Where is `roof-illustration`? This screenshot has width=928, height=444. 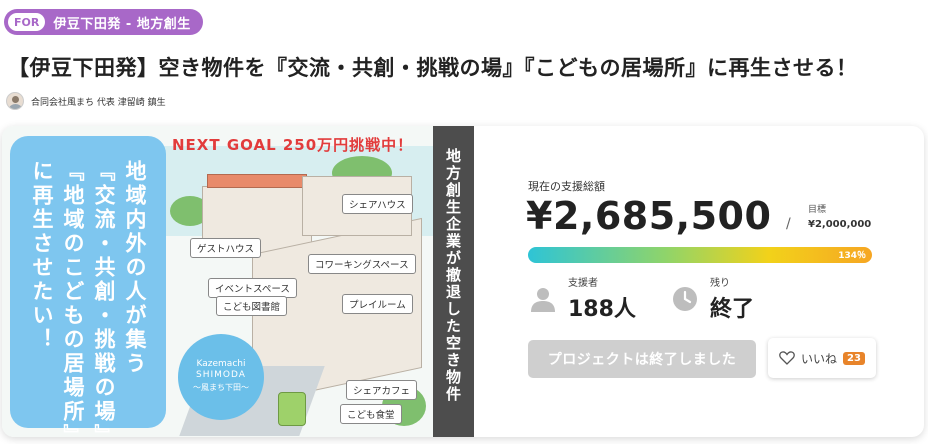
roof-illustration is located at coordinates (257, 181).